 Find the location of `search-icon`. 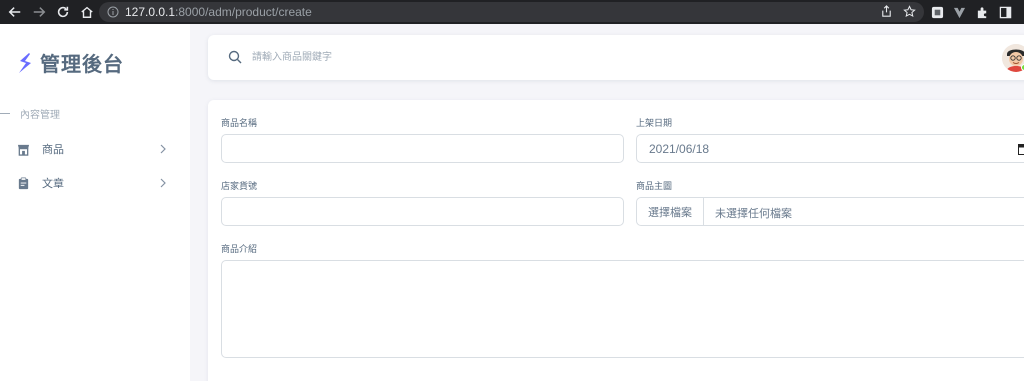

search-icon is located at coordinates (235, 57).